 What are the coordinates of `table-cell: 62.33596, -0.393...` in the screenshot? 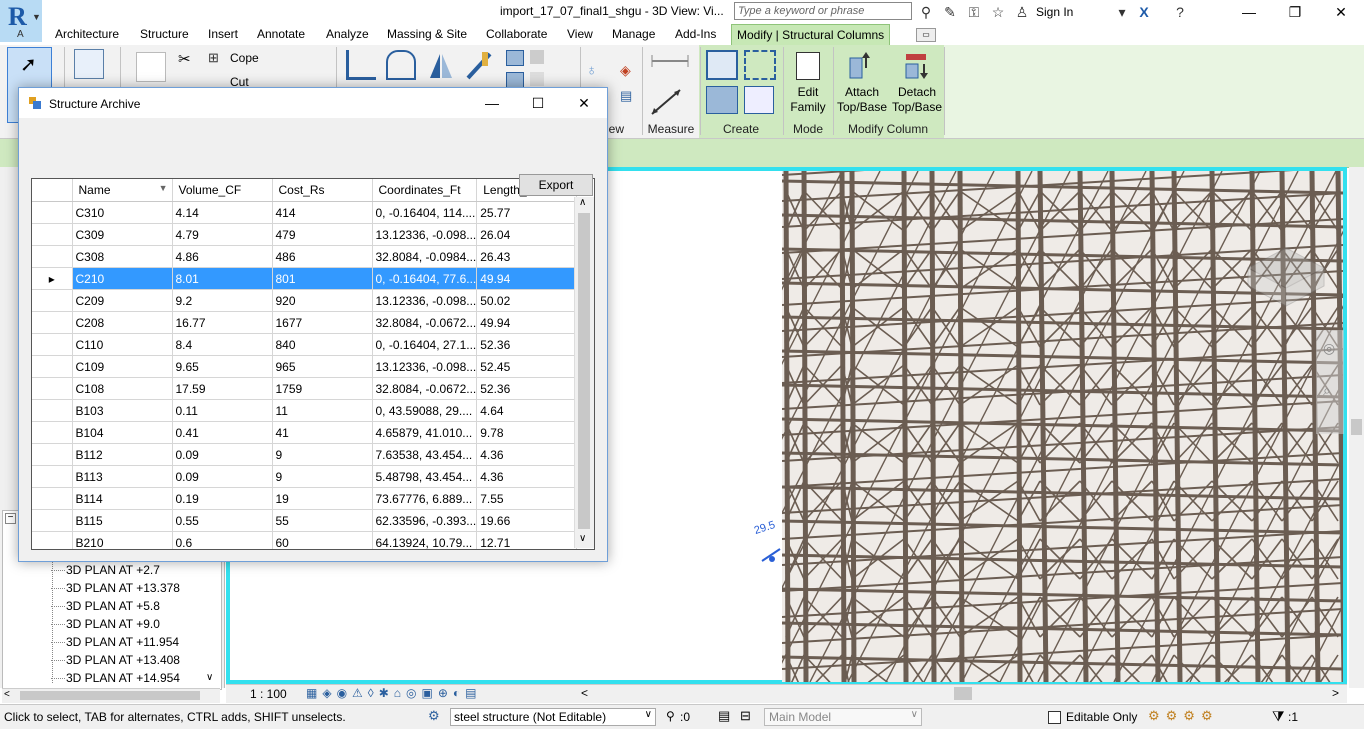 It's located at (425, 520).